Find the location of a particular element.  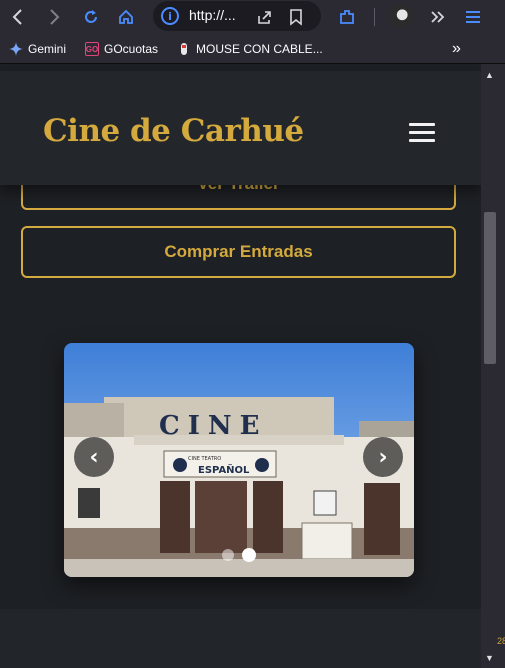

avatar is located at coordinates (401, 16).